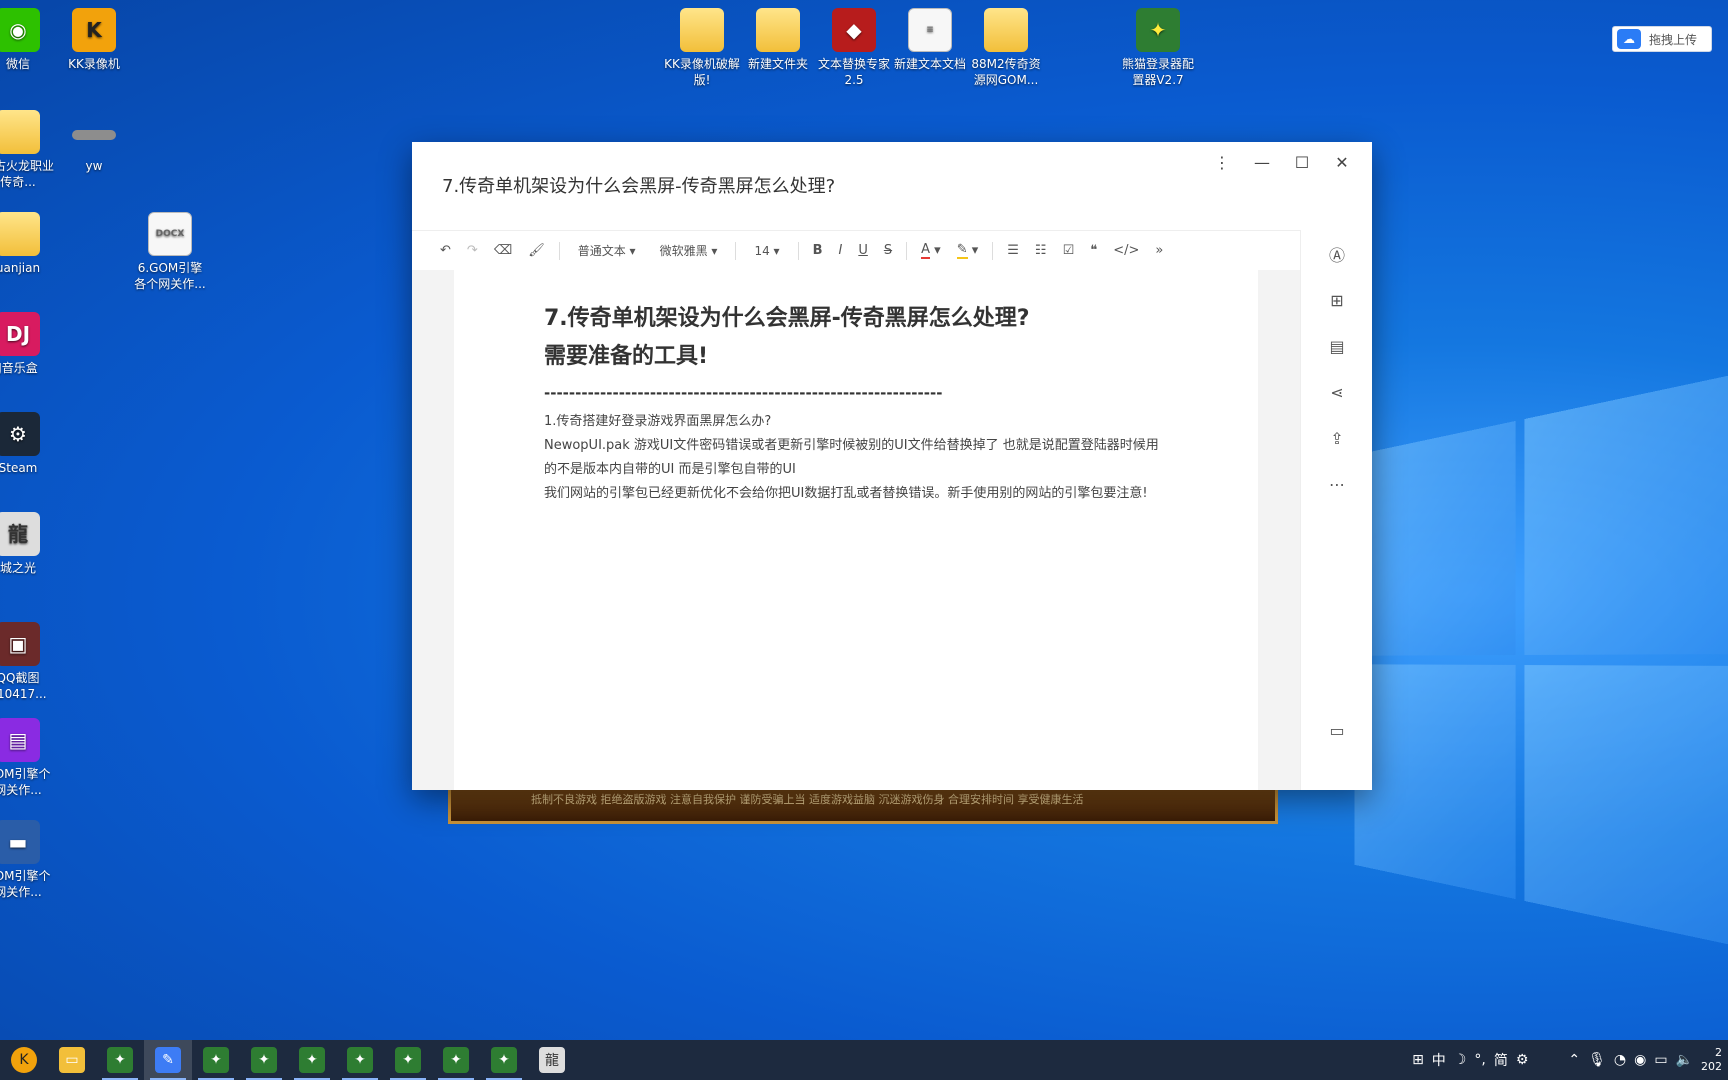 The height and width of the screenshot is (1080, 1728). Describe the element at coordinates (1337, 254) in the screenshot. I see `text-box-icon: Ⓐ` at that location.